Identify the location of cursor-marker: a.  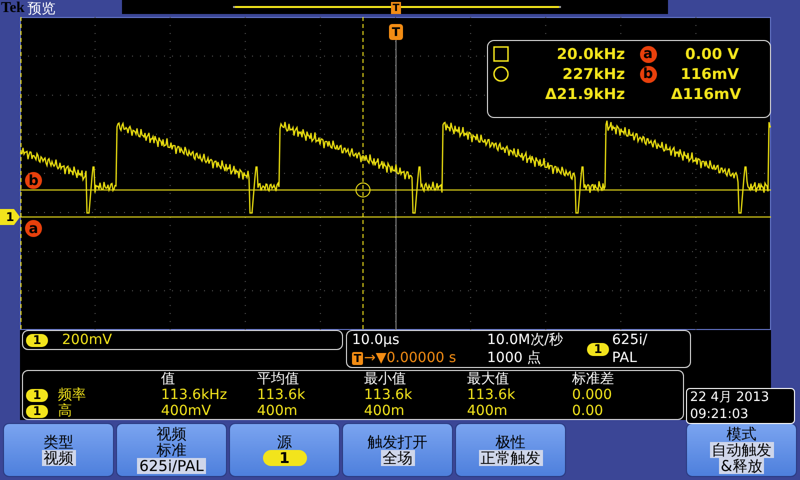
(648, 54).